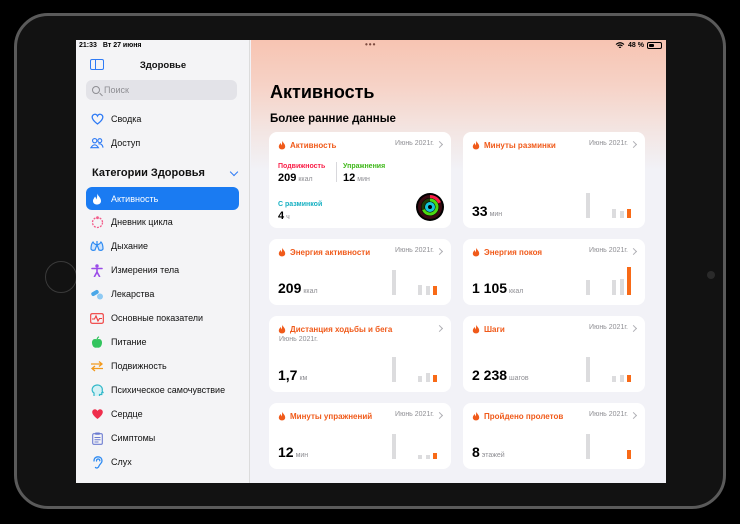 The height and width of the screenshot is (524, 740). What do you see at coordinates (370, 44) in the screenshot?
I see `multitasking-dots: •••` at bounding box center [370, 44].